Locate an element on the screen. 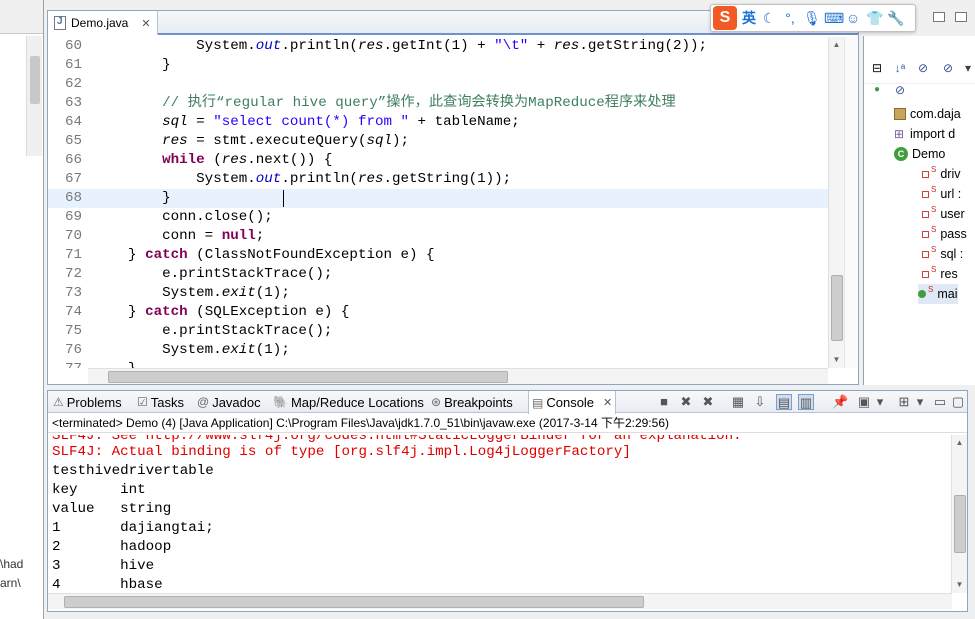 The height and width of the screenshot is (619, 975). code-token: "\t" is located at coordinates (511, 46).